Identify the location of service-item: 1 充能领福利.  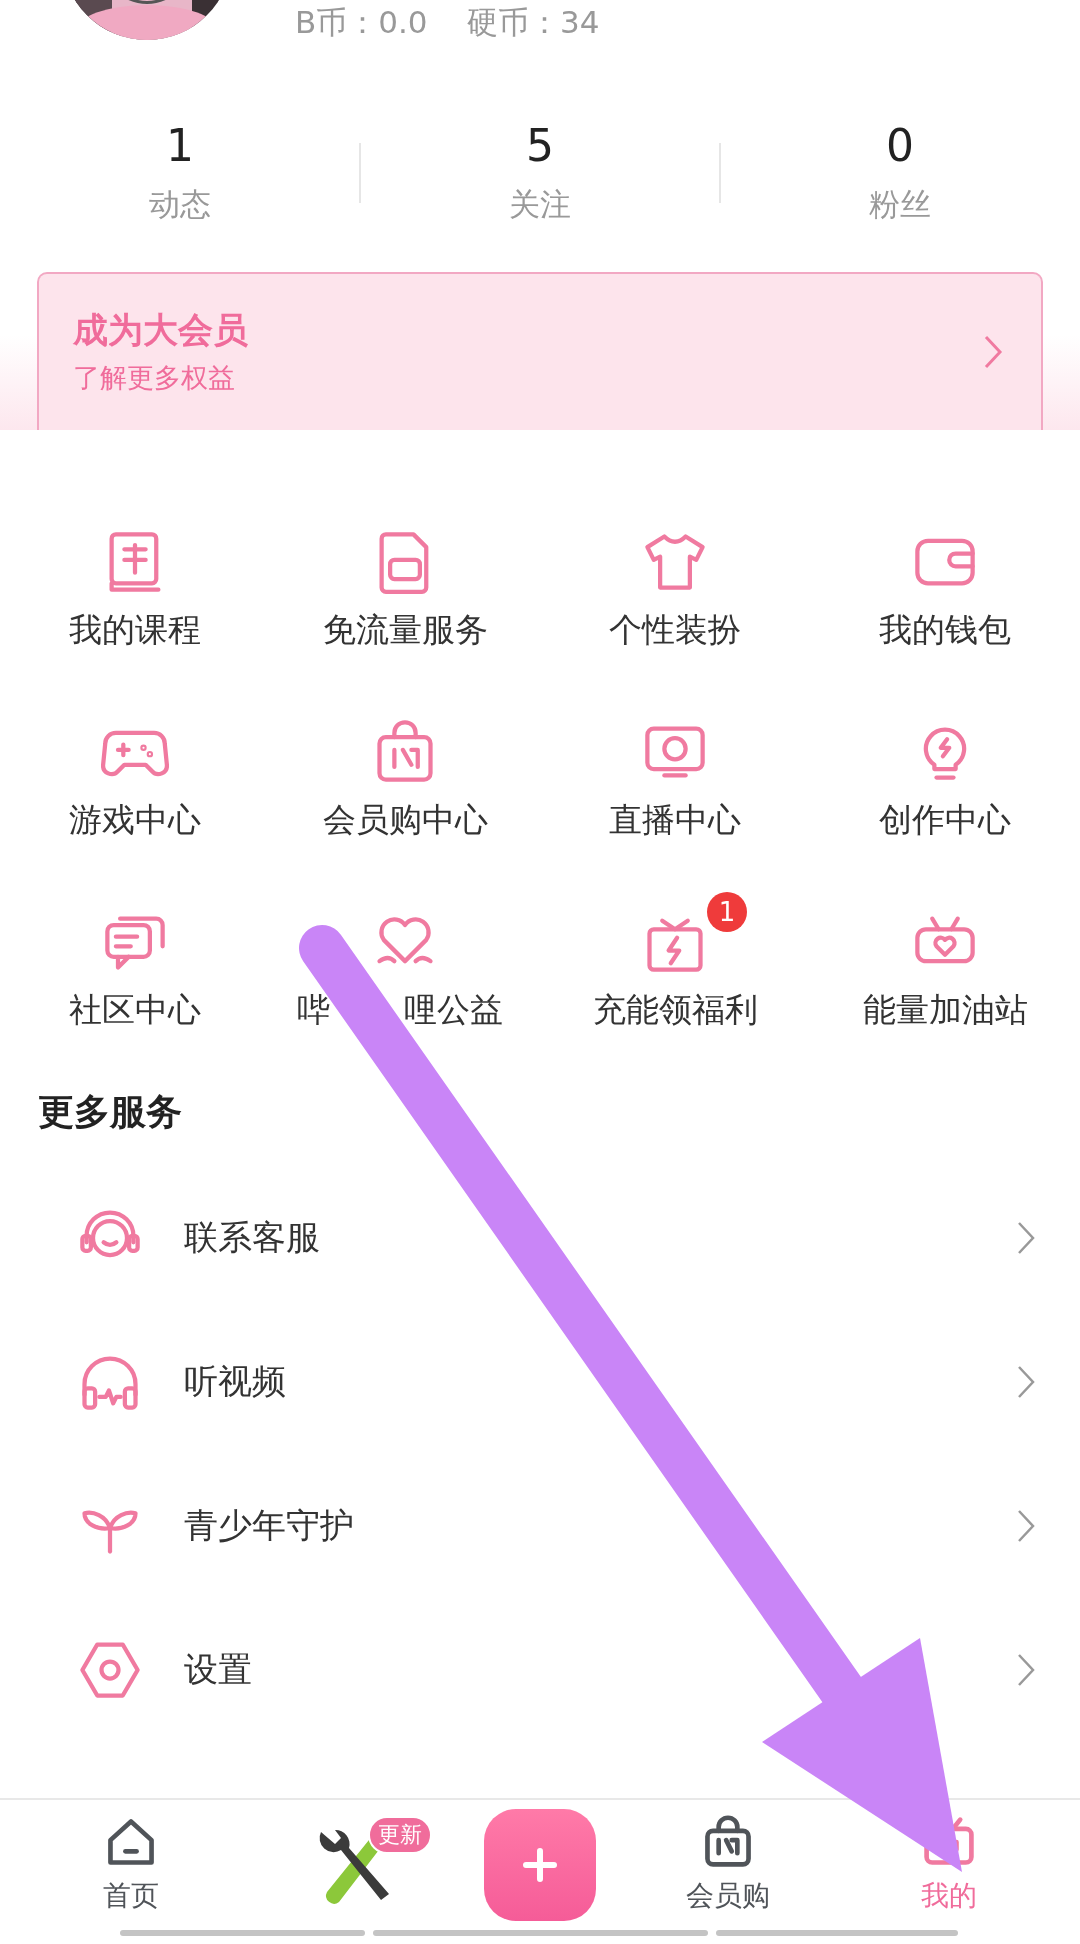
(675, 992).